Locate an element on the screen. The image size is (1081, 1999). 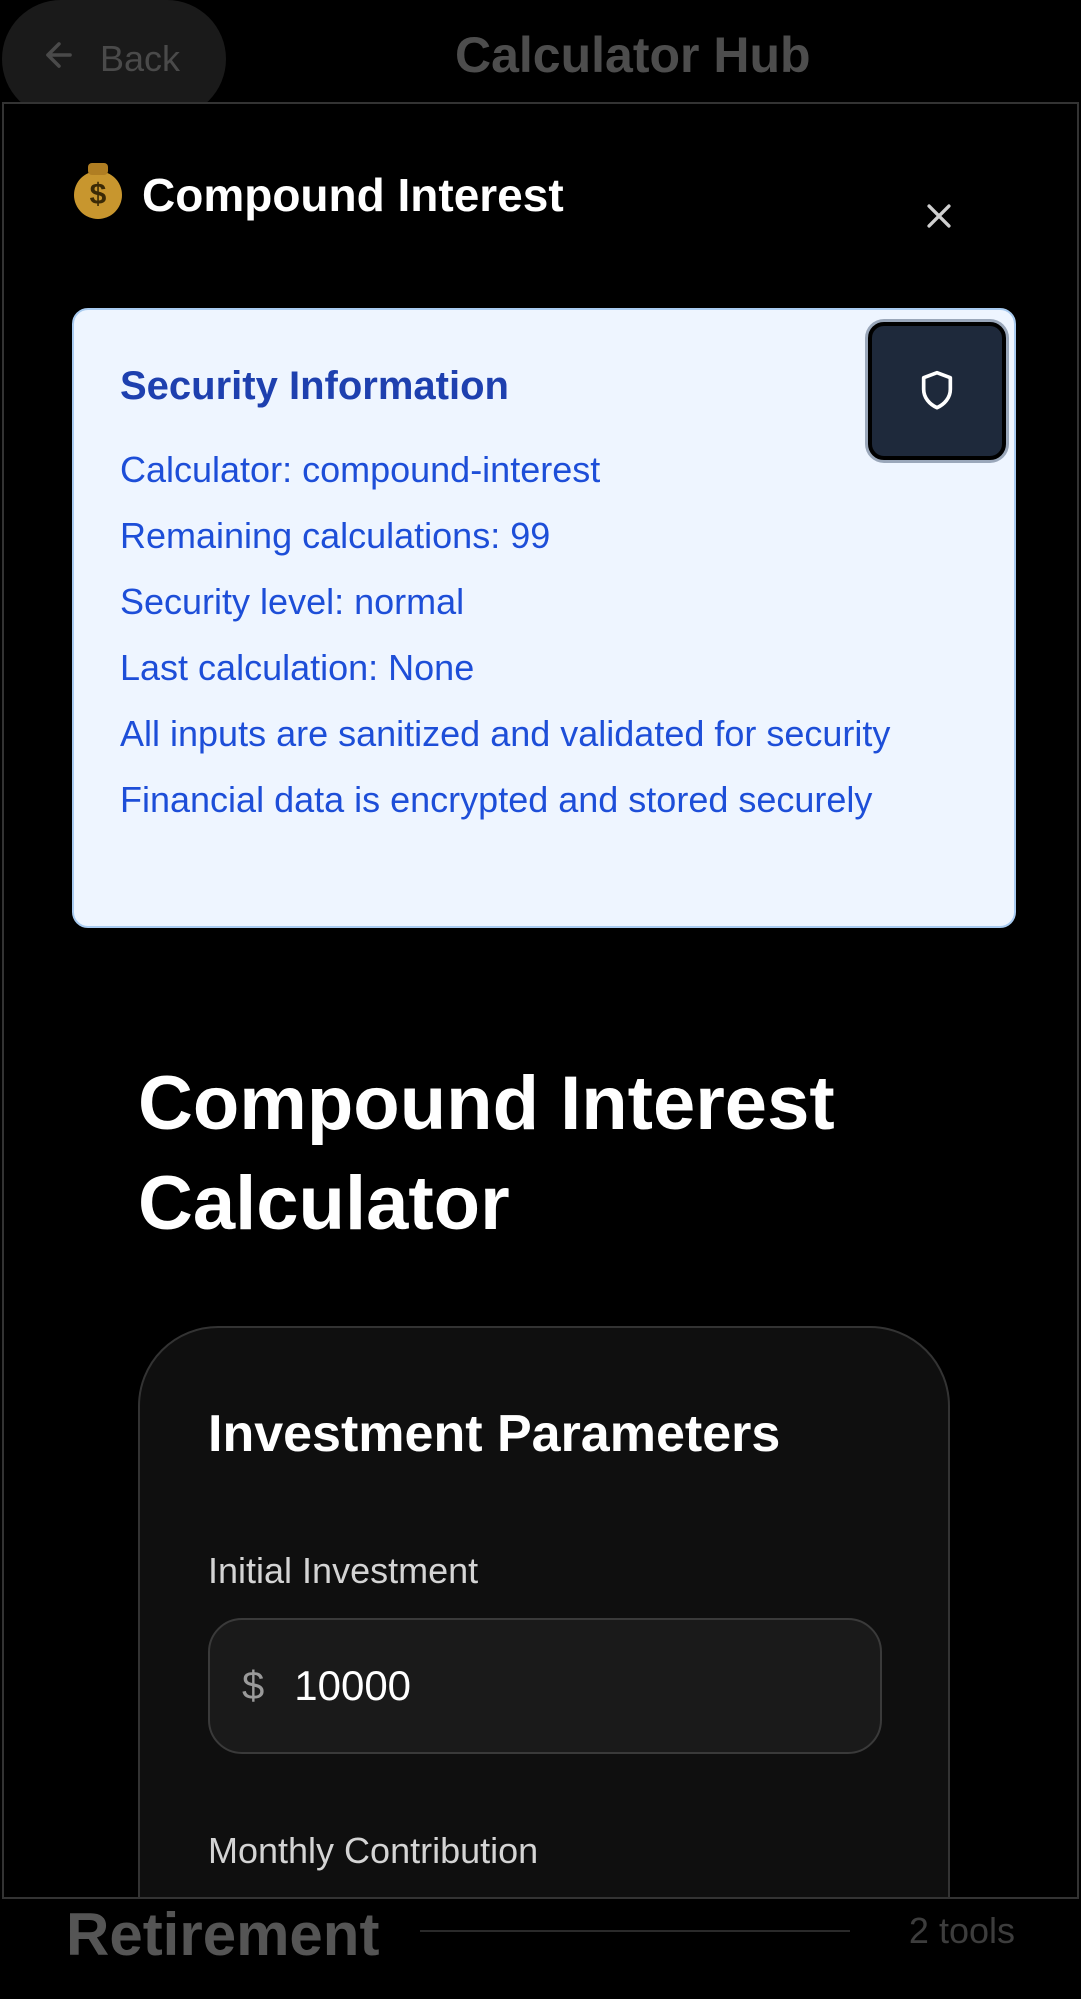
section-tool-count: 2 tools is located at coordinates (961, 1930).